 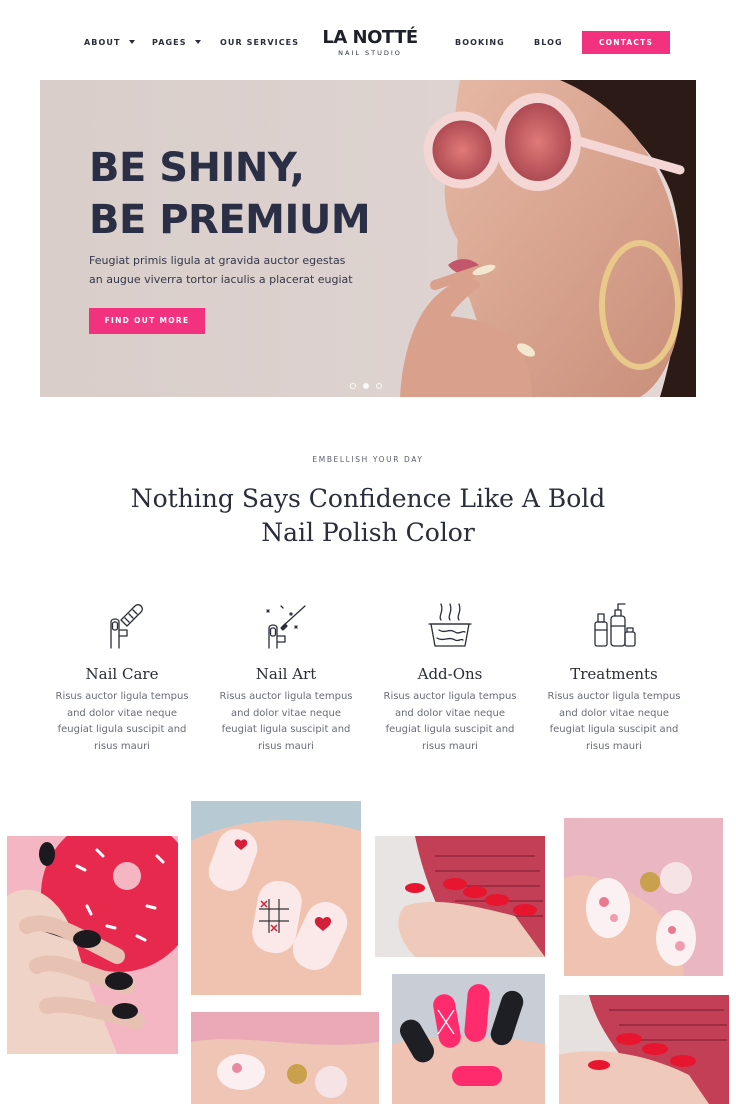 I want to click on nav-item-about: ABOUT, so click(x=109, y=42).